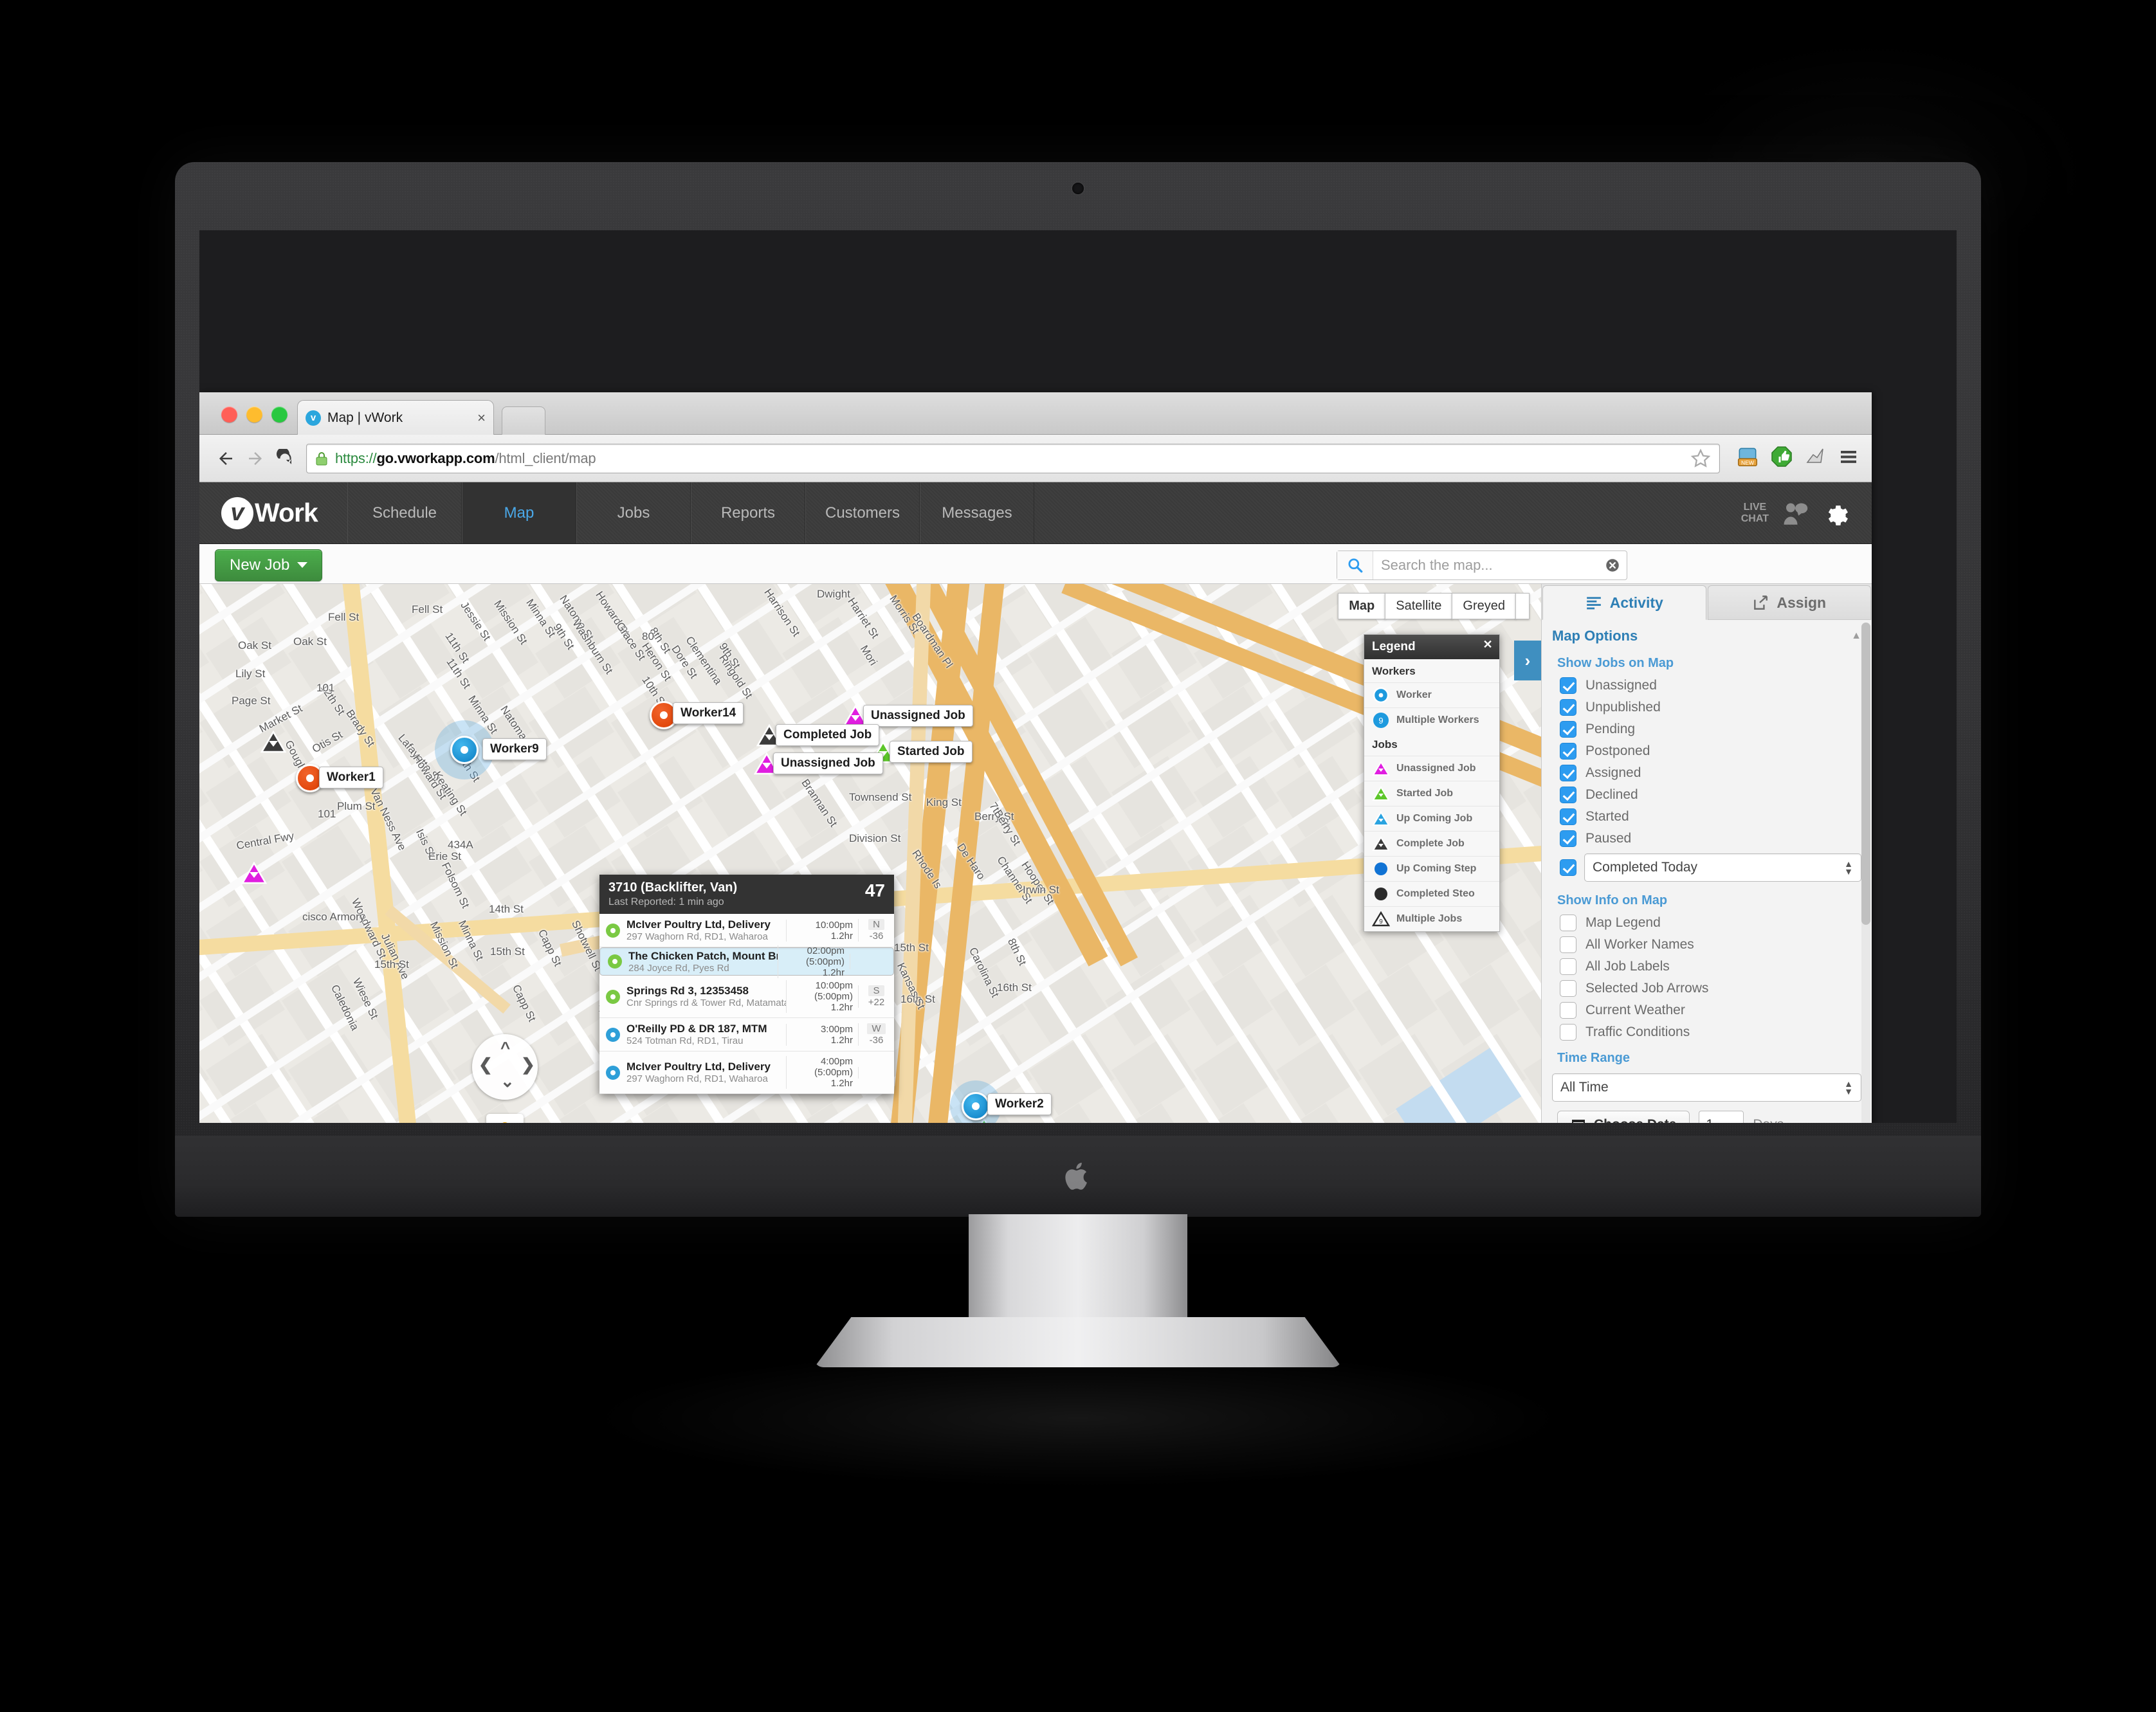 This screenshot has width=2156, height=1712. Describe the element at coordinates (862, 512) in the screenshot. I see `nav-item-customers: Customers` at that location.